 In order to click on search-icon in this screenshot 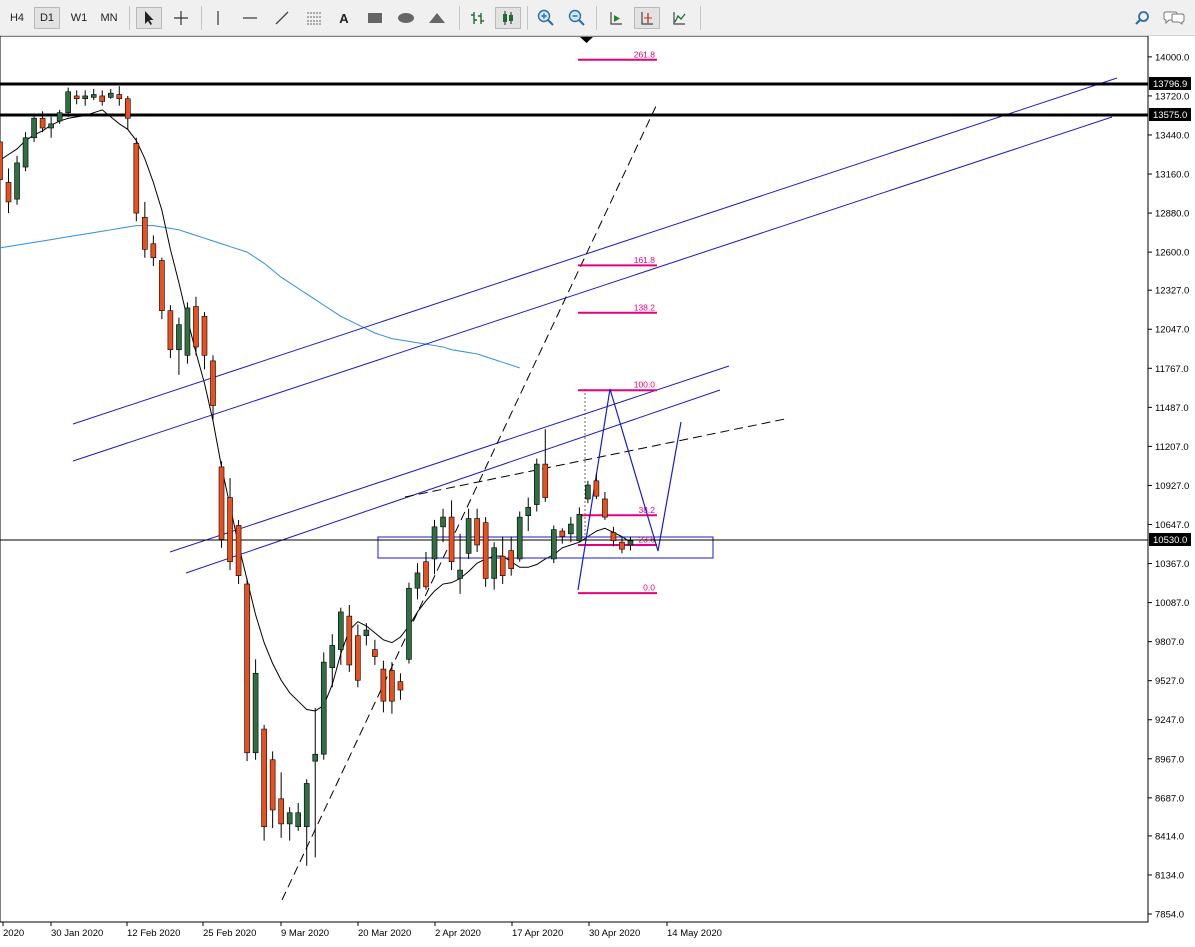, I will do `click(1142, 18)`.